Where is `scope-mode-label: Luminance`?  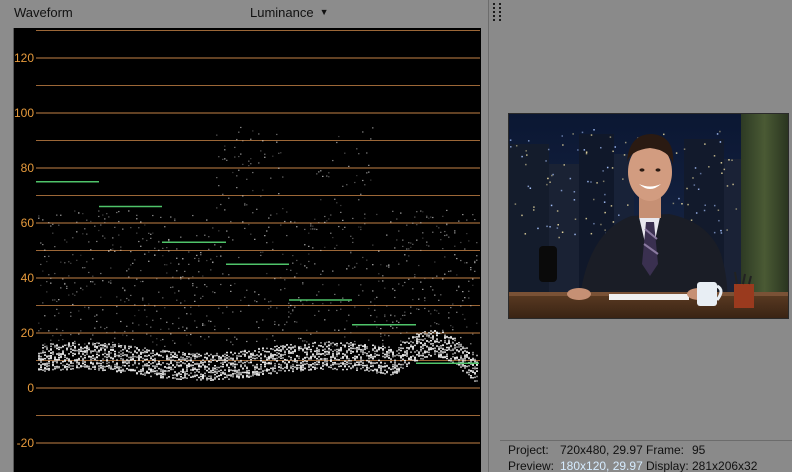
scope-mode-label: Luminance is located at coordinates (282, 12).